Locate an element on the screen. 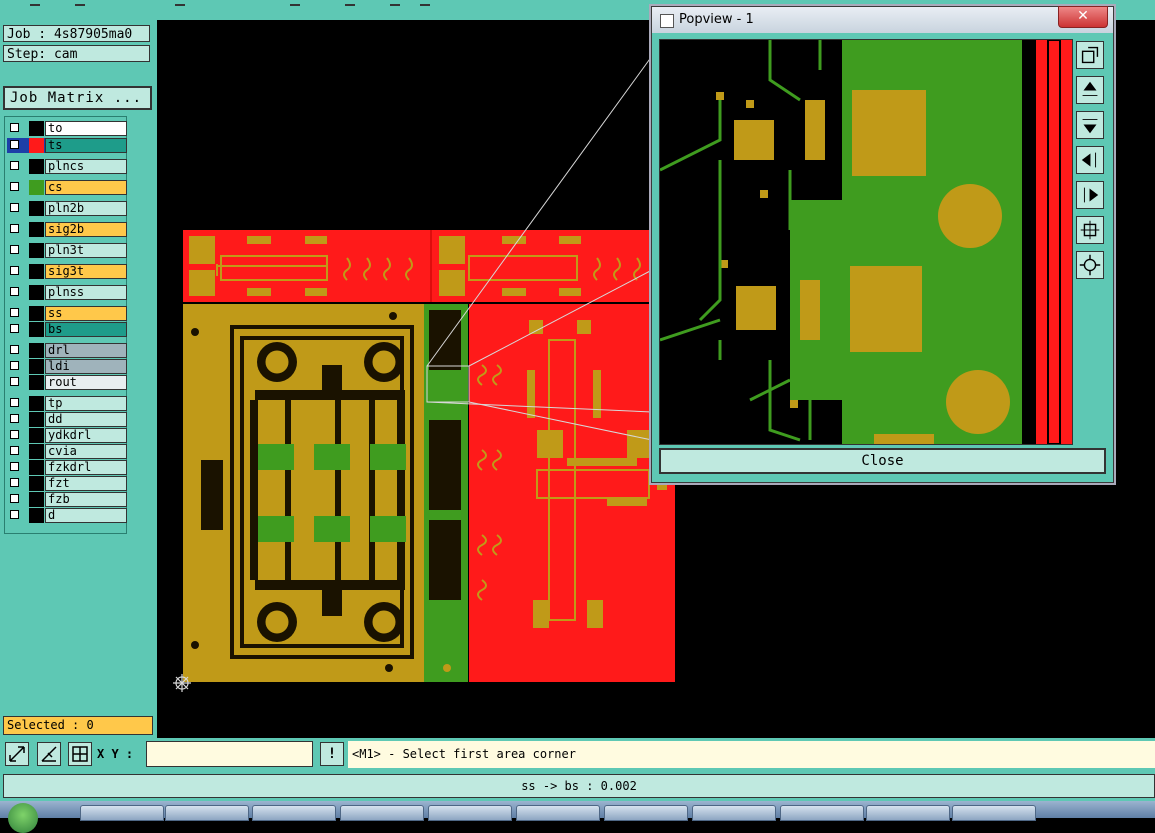 The width and height of the screenshot is (1155, 833). layer-name: ydkdrl is located at coordinates (86, 435).